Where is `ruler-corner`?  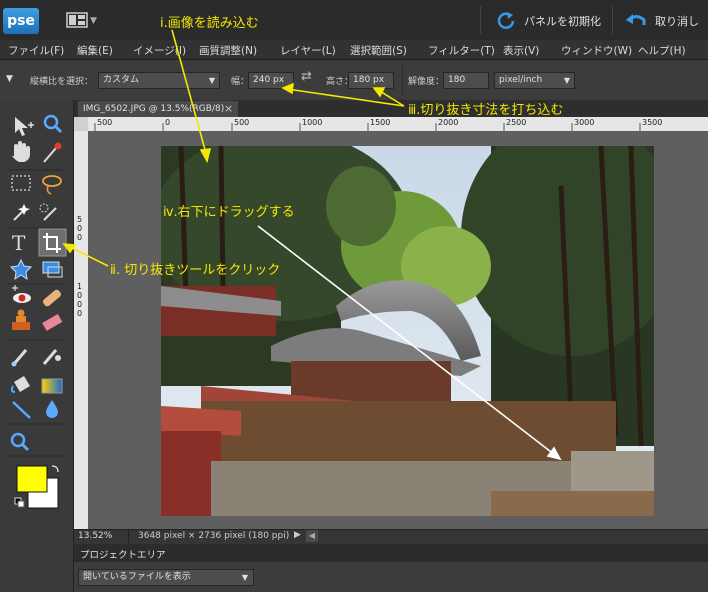 ruler-corner is located at coordinates (81, 124).